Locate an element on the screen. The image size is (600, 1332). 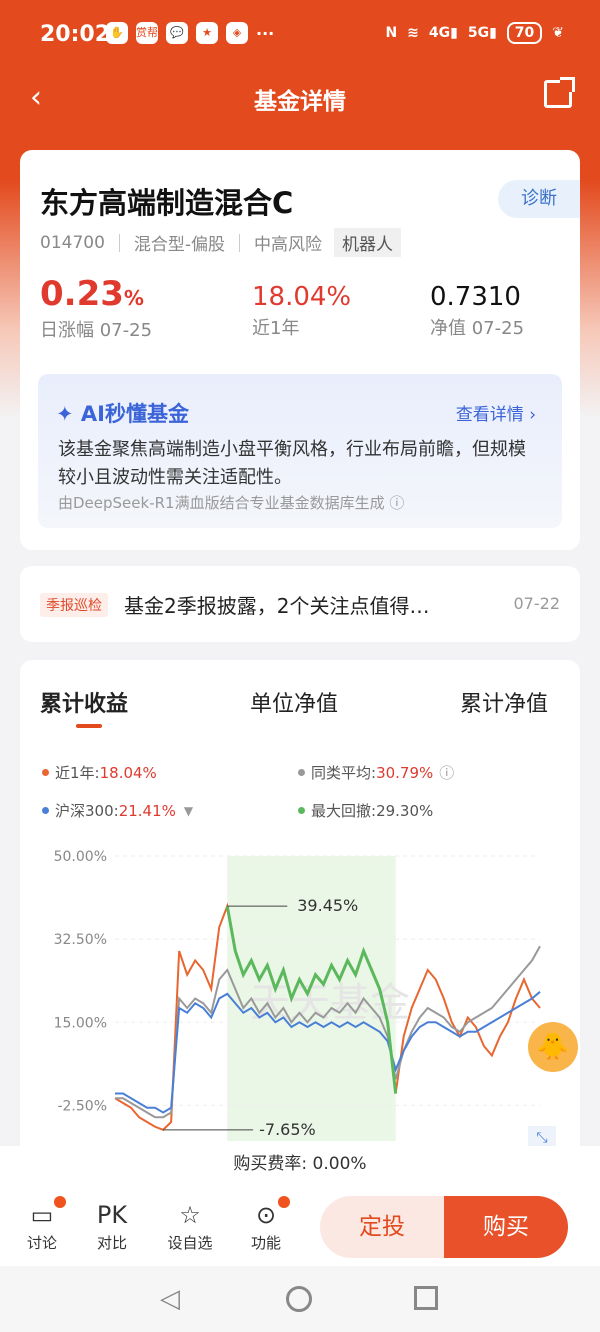
tab-cumulative-return: 累计收益 is located at coordinates (84, 702).